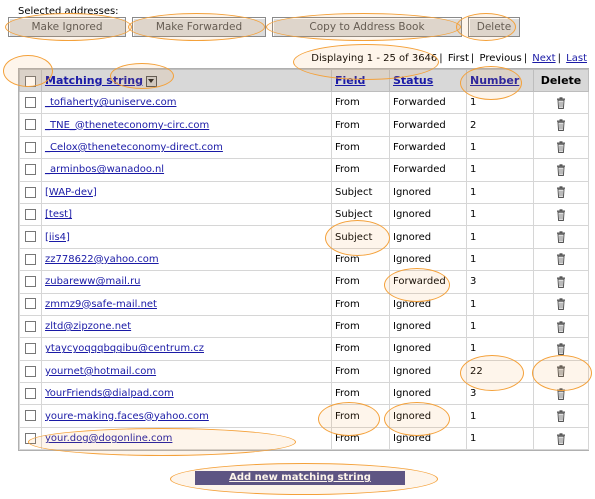 This screenshot has height=499, width=595. Describe the element at coordinates (186, 214) in the screenshot. I see `matching-string-cell: [test]` at that location.